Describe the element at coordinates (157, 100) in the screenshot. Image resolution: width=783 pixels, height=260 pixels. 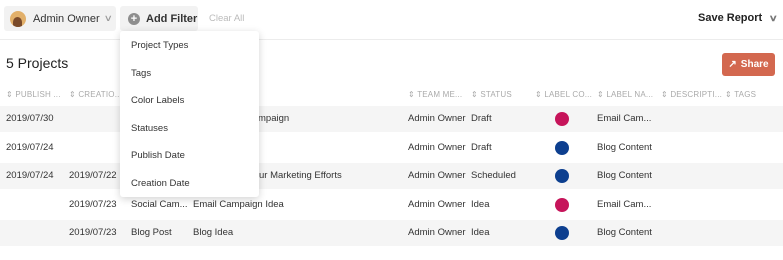
I see `filter-option-color-labels: Color Labels` at that location.